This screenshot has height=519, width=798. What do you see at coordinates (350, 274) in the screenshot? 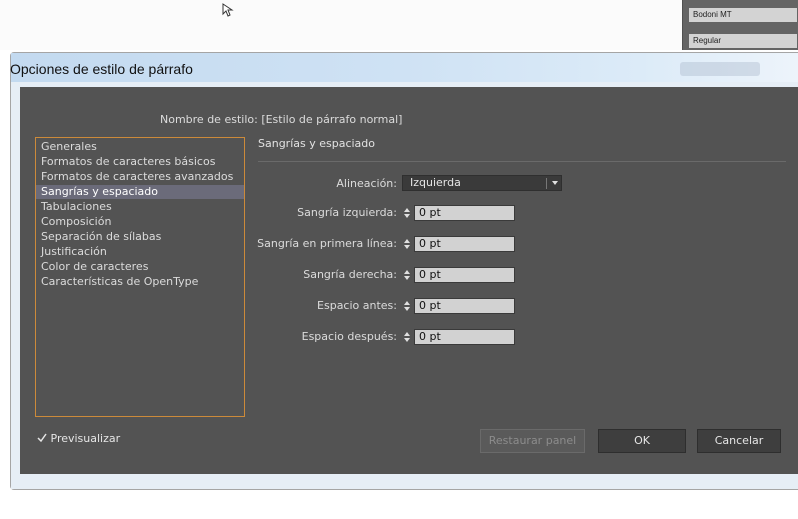
I see `right-indent-label: Sangría derecha:` at bounding box center [350, 274].